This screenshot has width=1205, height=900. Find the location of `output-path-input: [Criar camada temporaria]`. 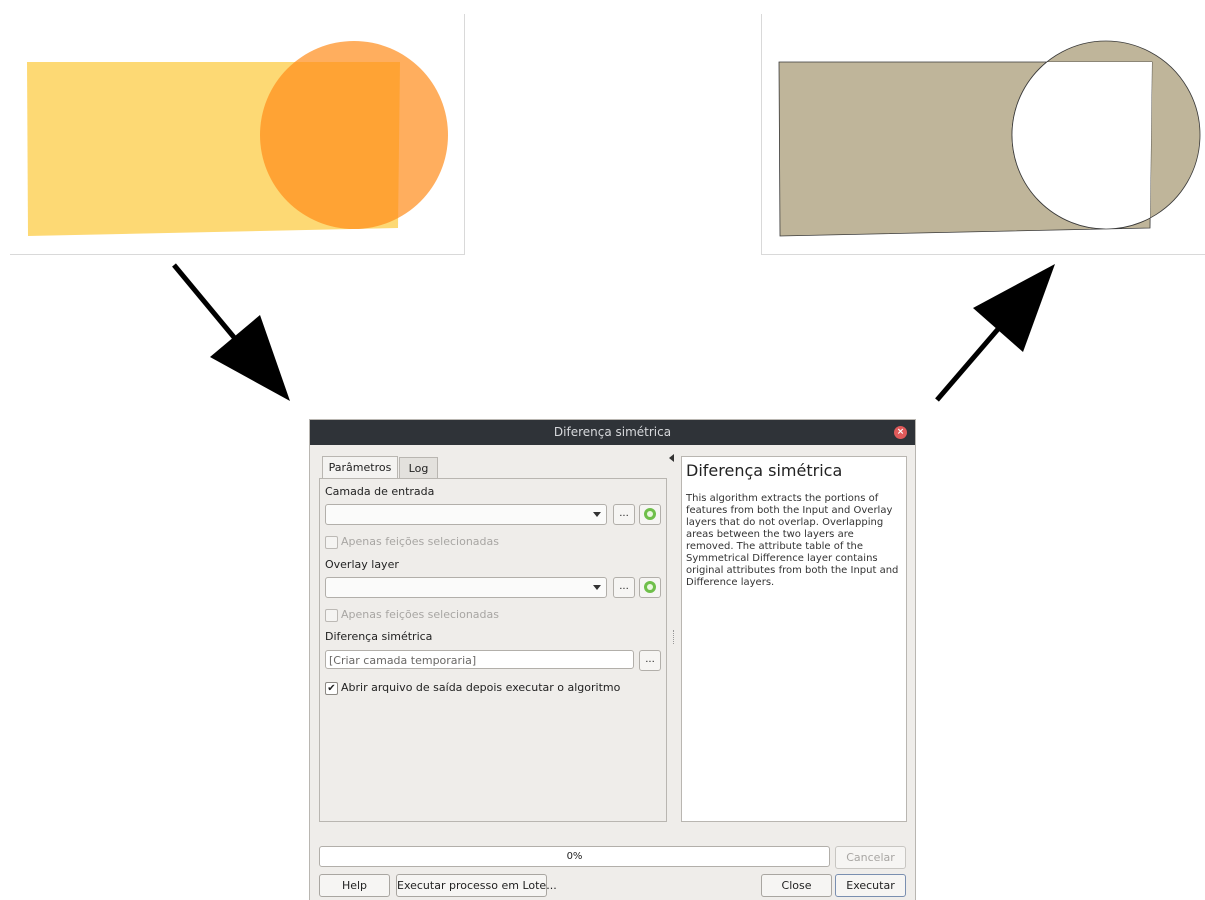

output-path-input: [Criar camada temporaria] is located at coordinates (479, 659).